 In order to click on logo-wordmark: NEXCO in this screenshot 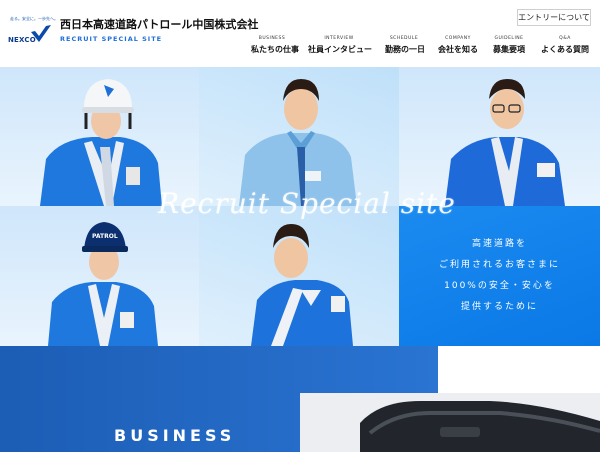, I will do `click(22, 40)`.